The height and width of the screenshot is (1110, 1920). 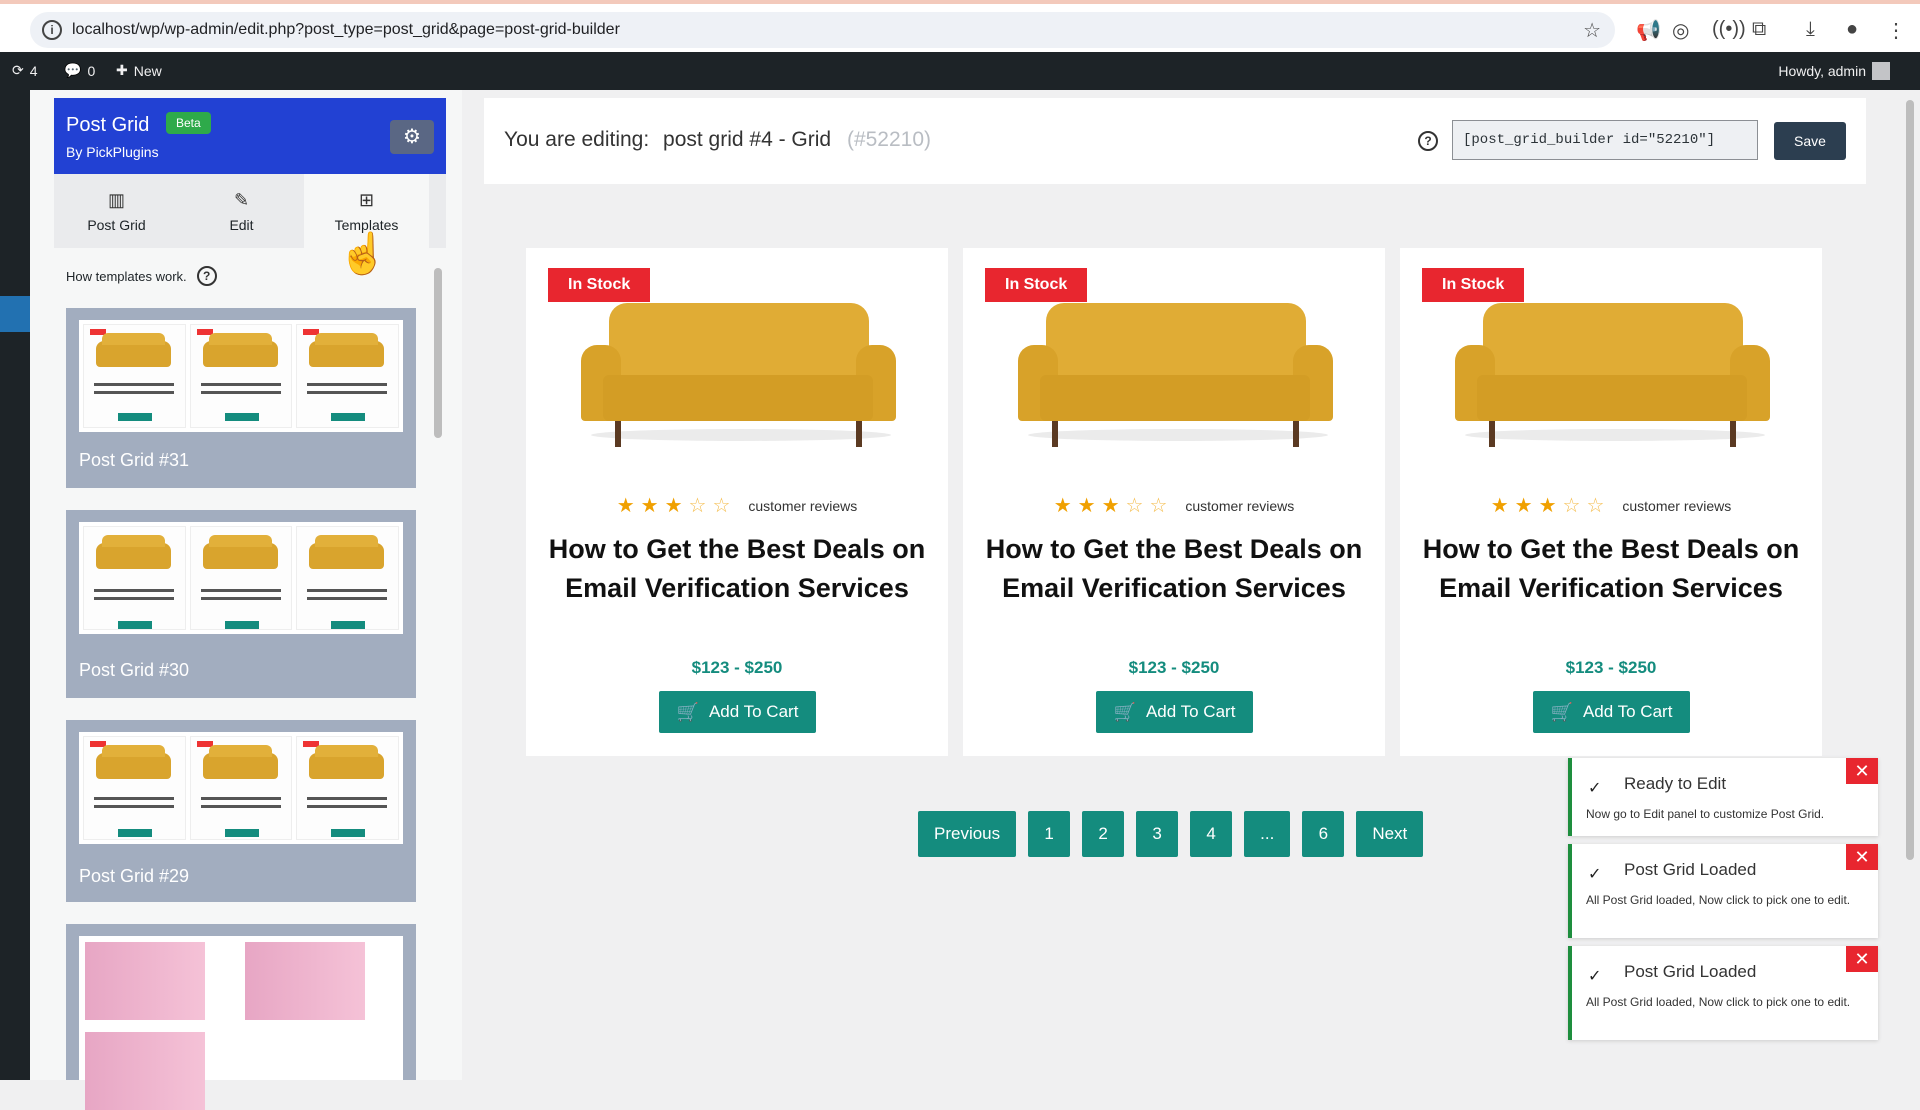 I want to click on broadcast-icon: ((•)), so click(x=1729, y=29).